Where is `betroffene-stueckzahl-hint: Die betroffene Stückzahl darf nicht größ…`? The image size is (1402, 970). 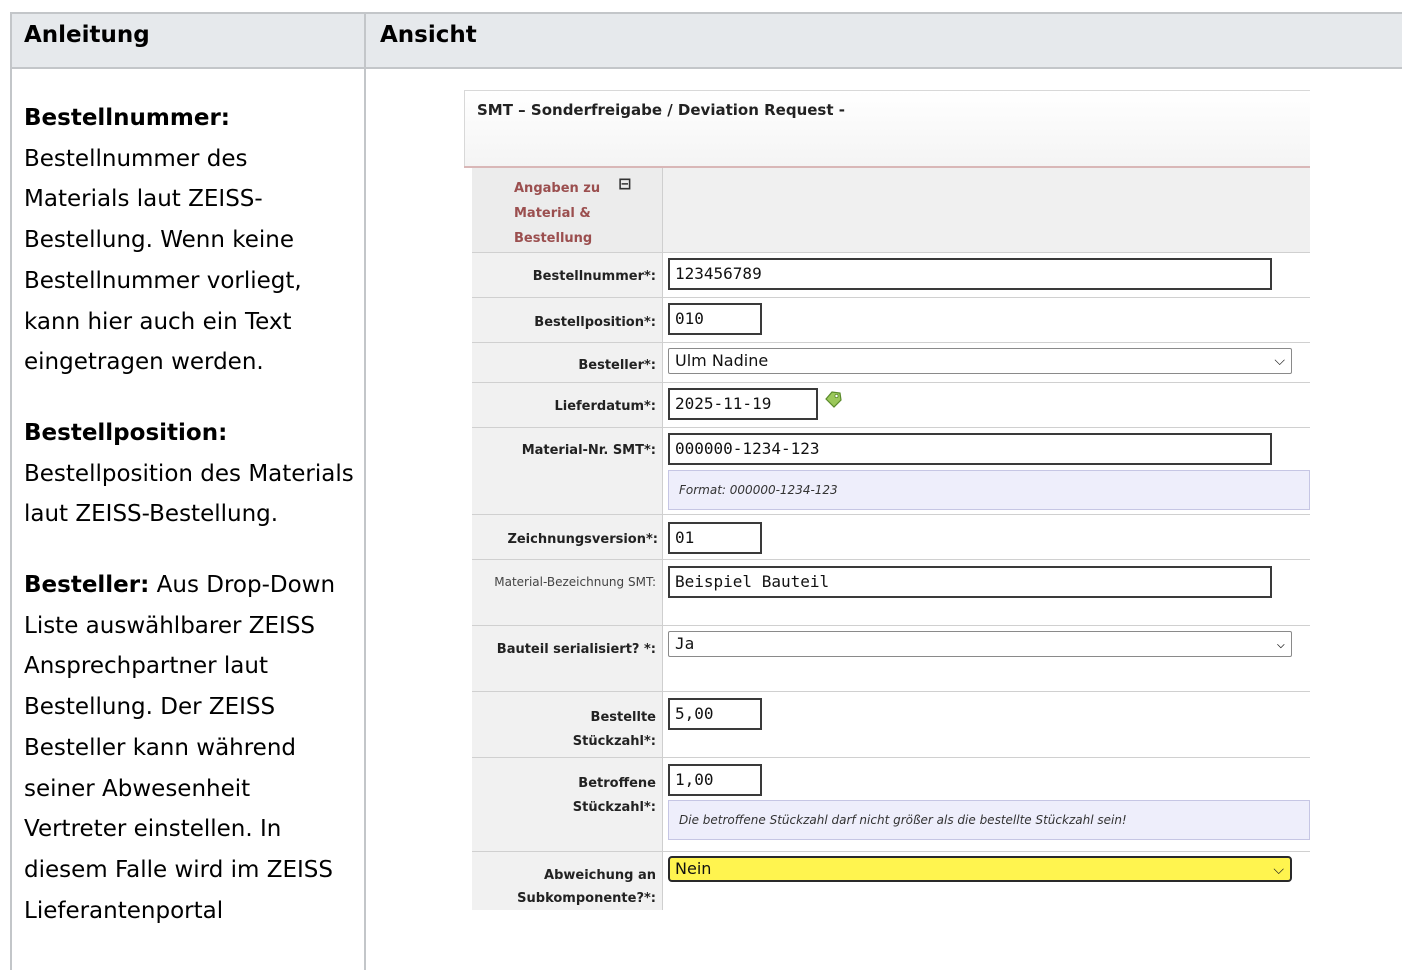
betroffene-stueckzahl-hint: Die betroffene Stückzahl darf nicht größ… is located at coordinates (989, 820).